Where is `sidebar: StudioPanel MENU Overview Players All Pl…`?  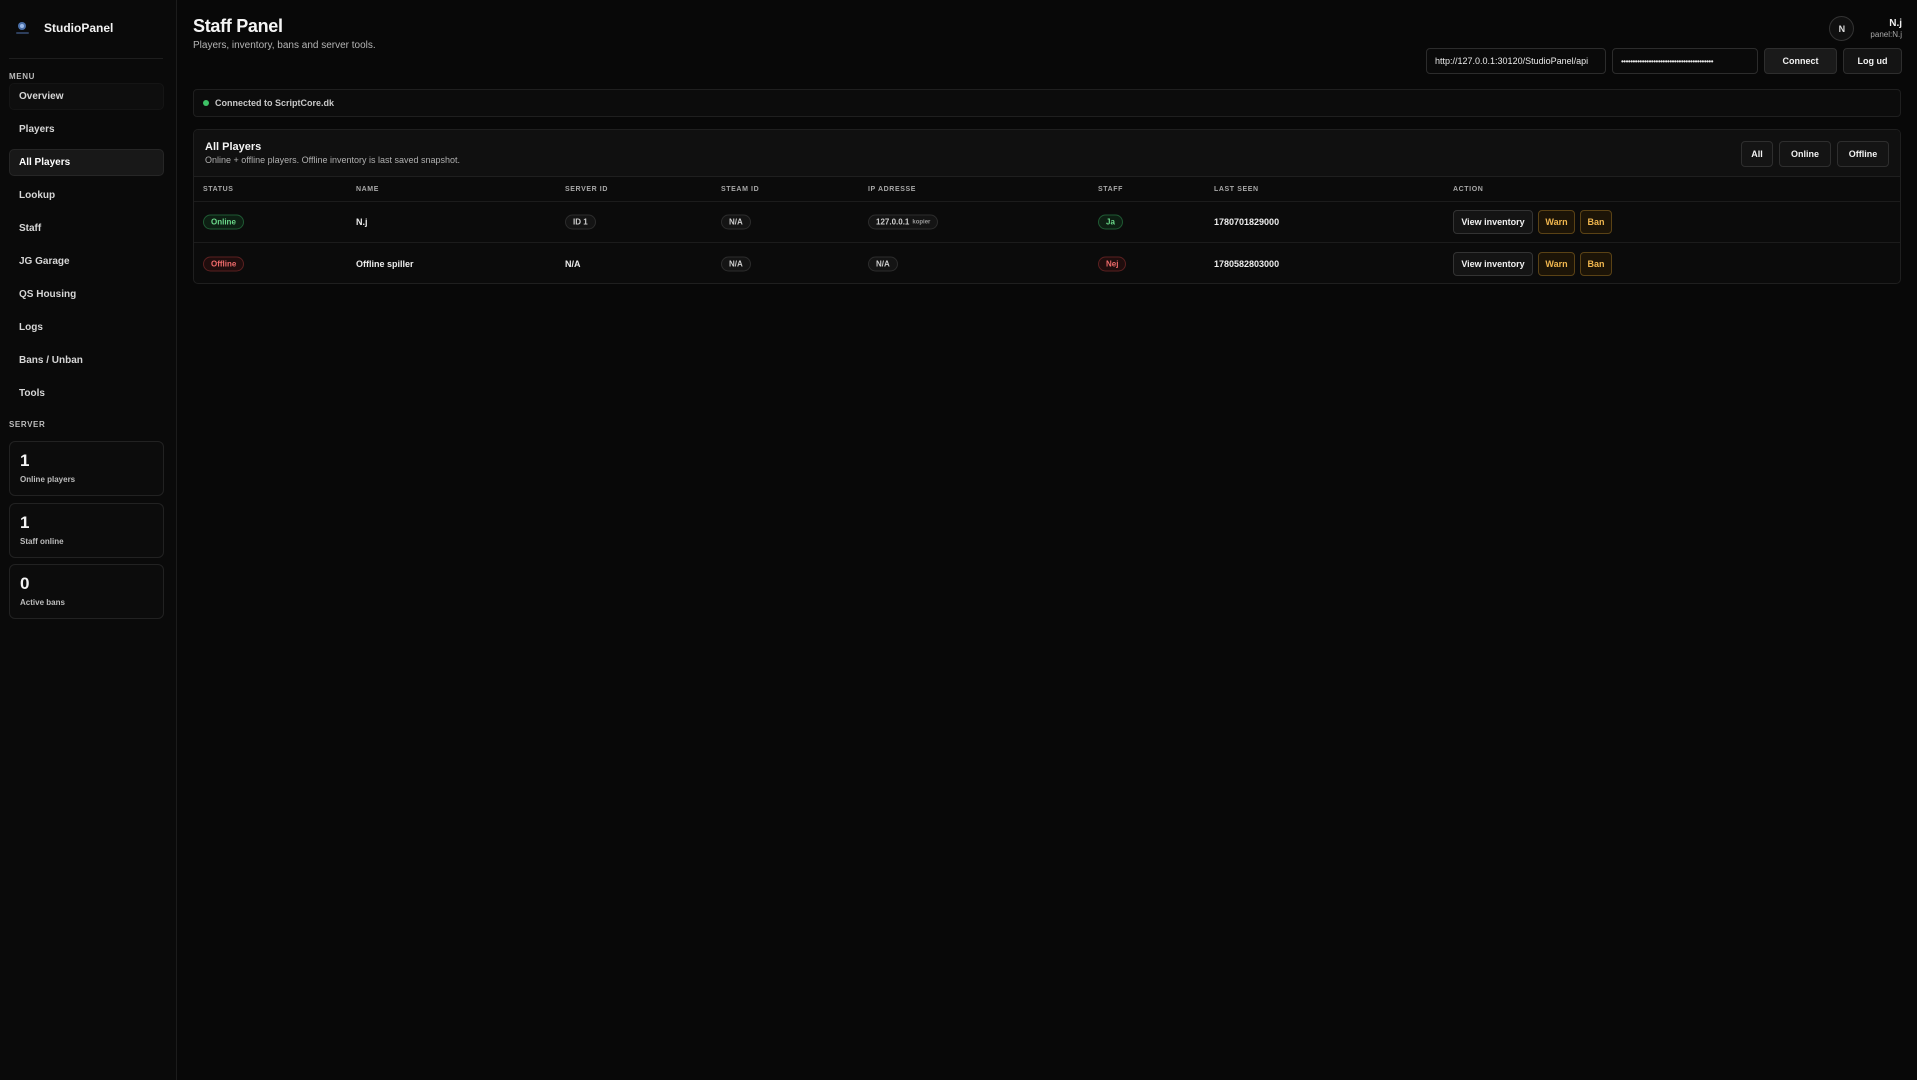
sidebar: StudioPanel MENU Overview Players All Pl… is located at coordinates (88, 540).